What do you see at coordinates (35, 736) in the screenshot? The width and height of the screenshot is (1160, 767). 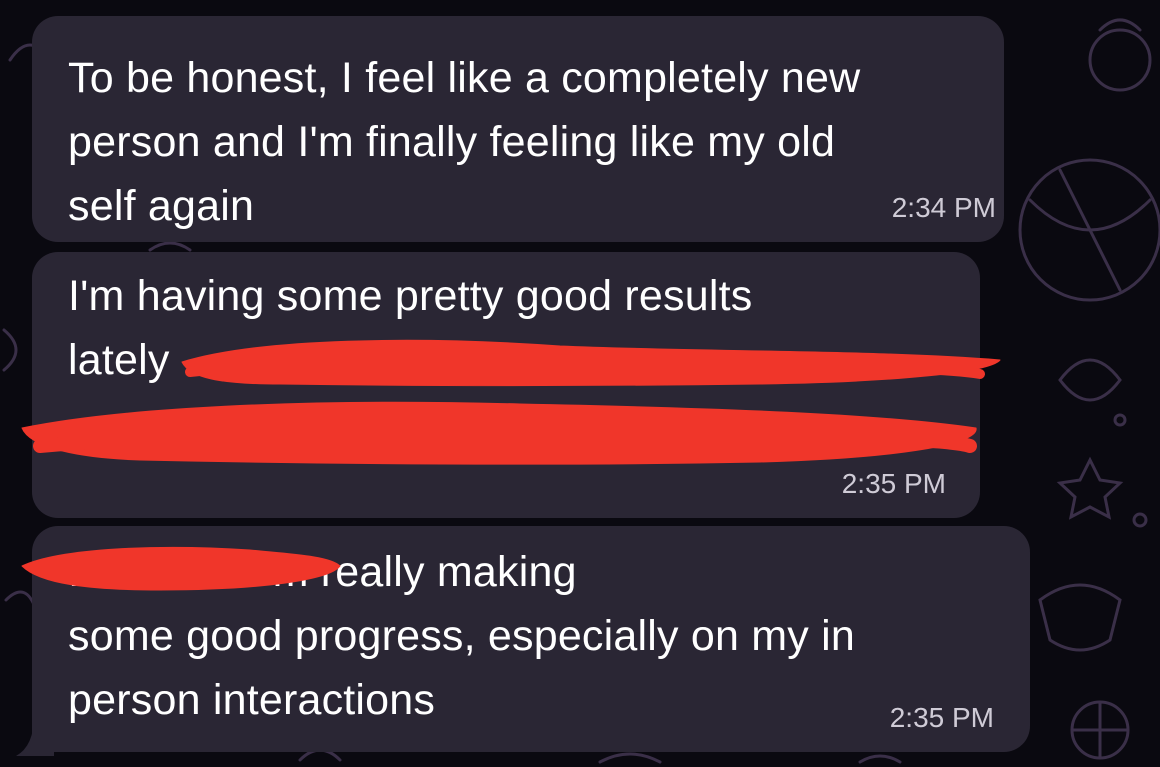 I see `bubble-tail` at bounding box center [35, 736].